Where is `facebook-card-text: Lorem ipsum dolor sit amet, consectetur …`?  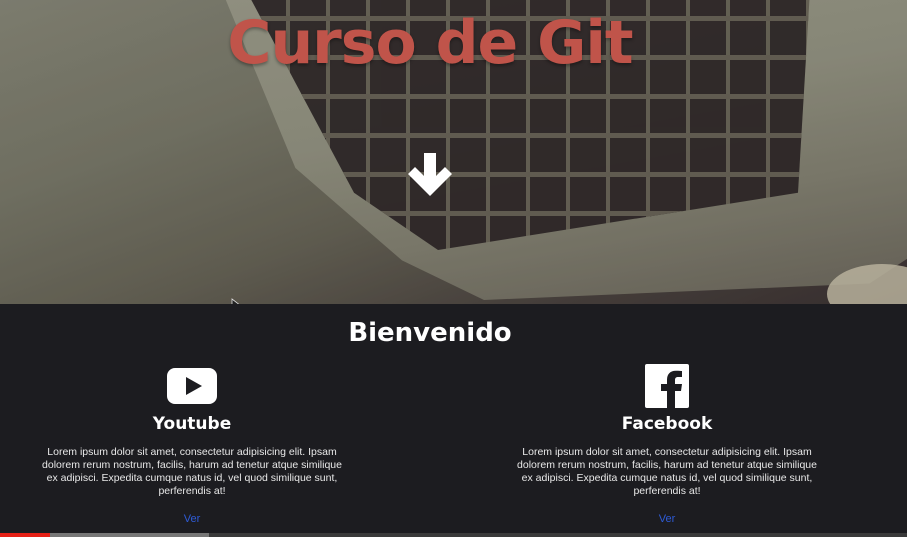
facebook-card-text: Lorem ipsum dolor sit amet, consectetur … is located at coordinates (667, 471).